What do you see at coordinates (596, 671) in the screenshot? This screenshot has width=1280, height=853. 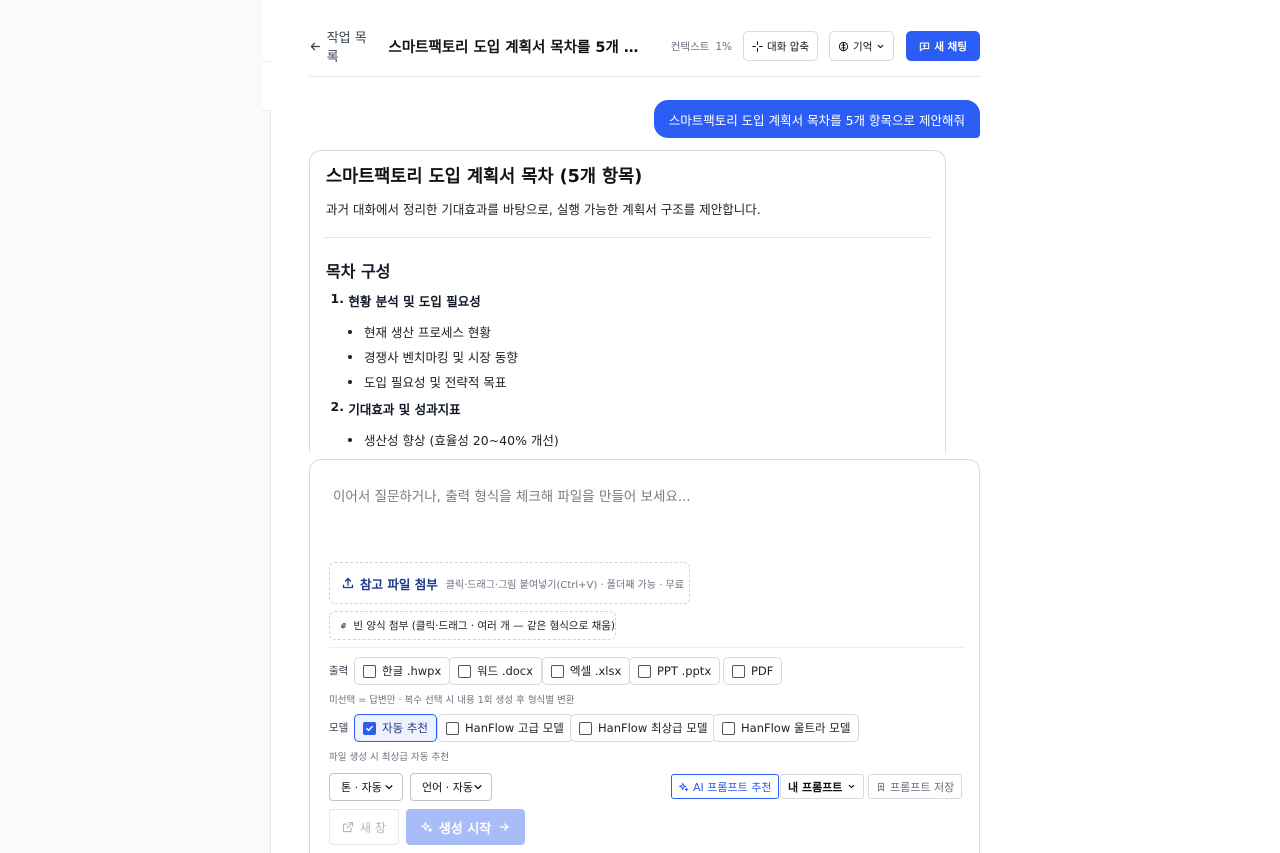 I see `option-label: 엑셀 .xlsx` at bounding box center [596, 671].